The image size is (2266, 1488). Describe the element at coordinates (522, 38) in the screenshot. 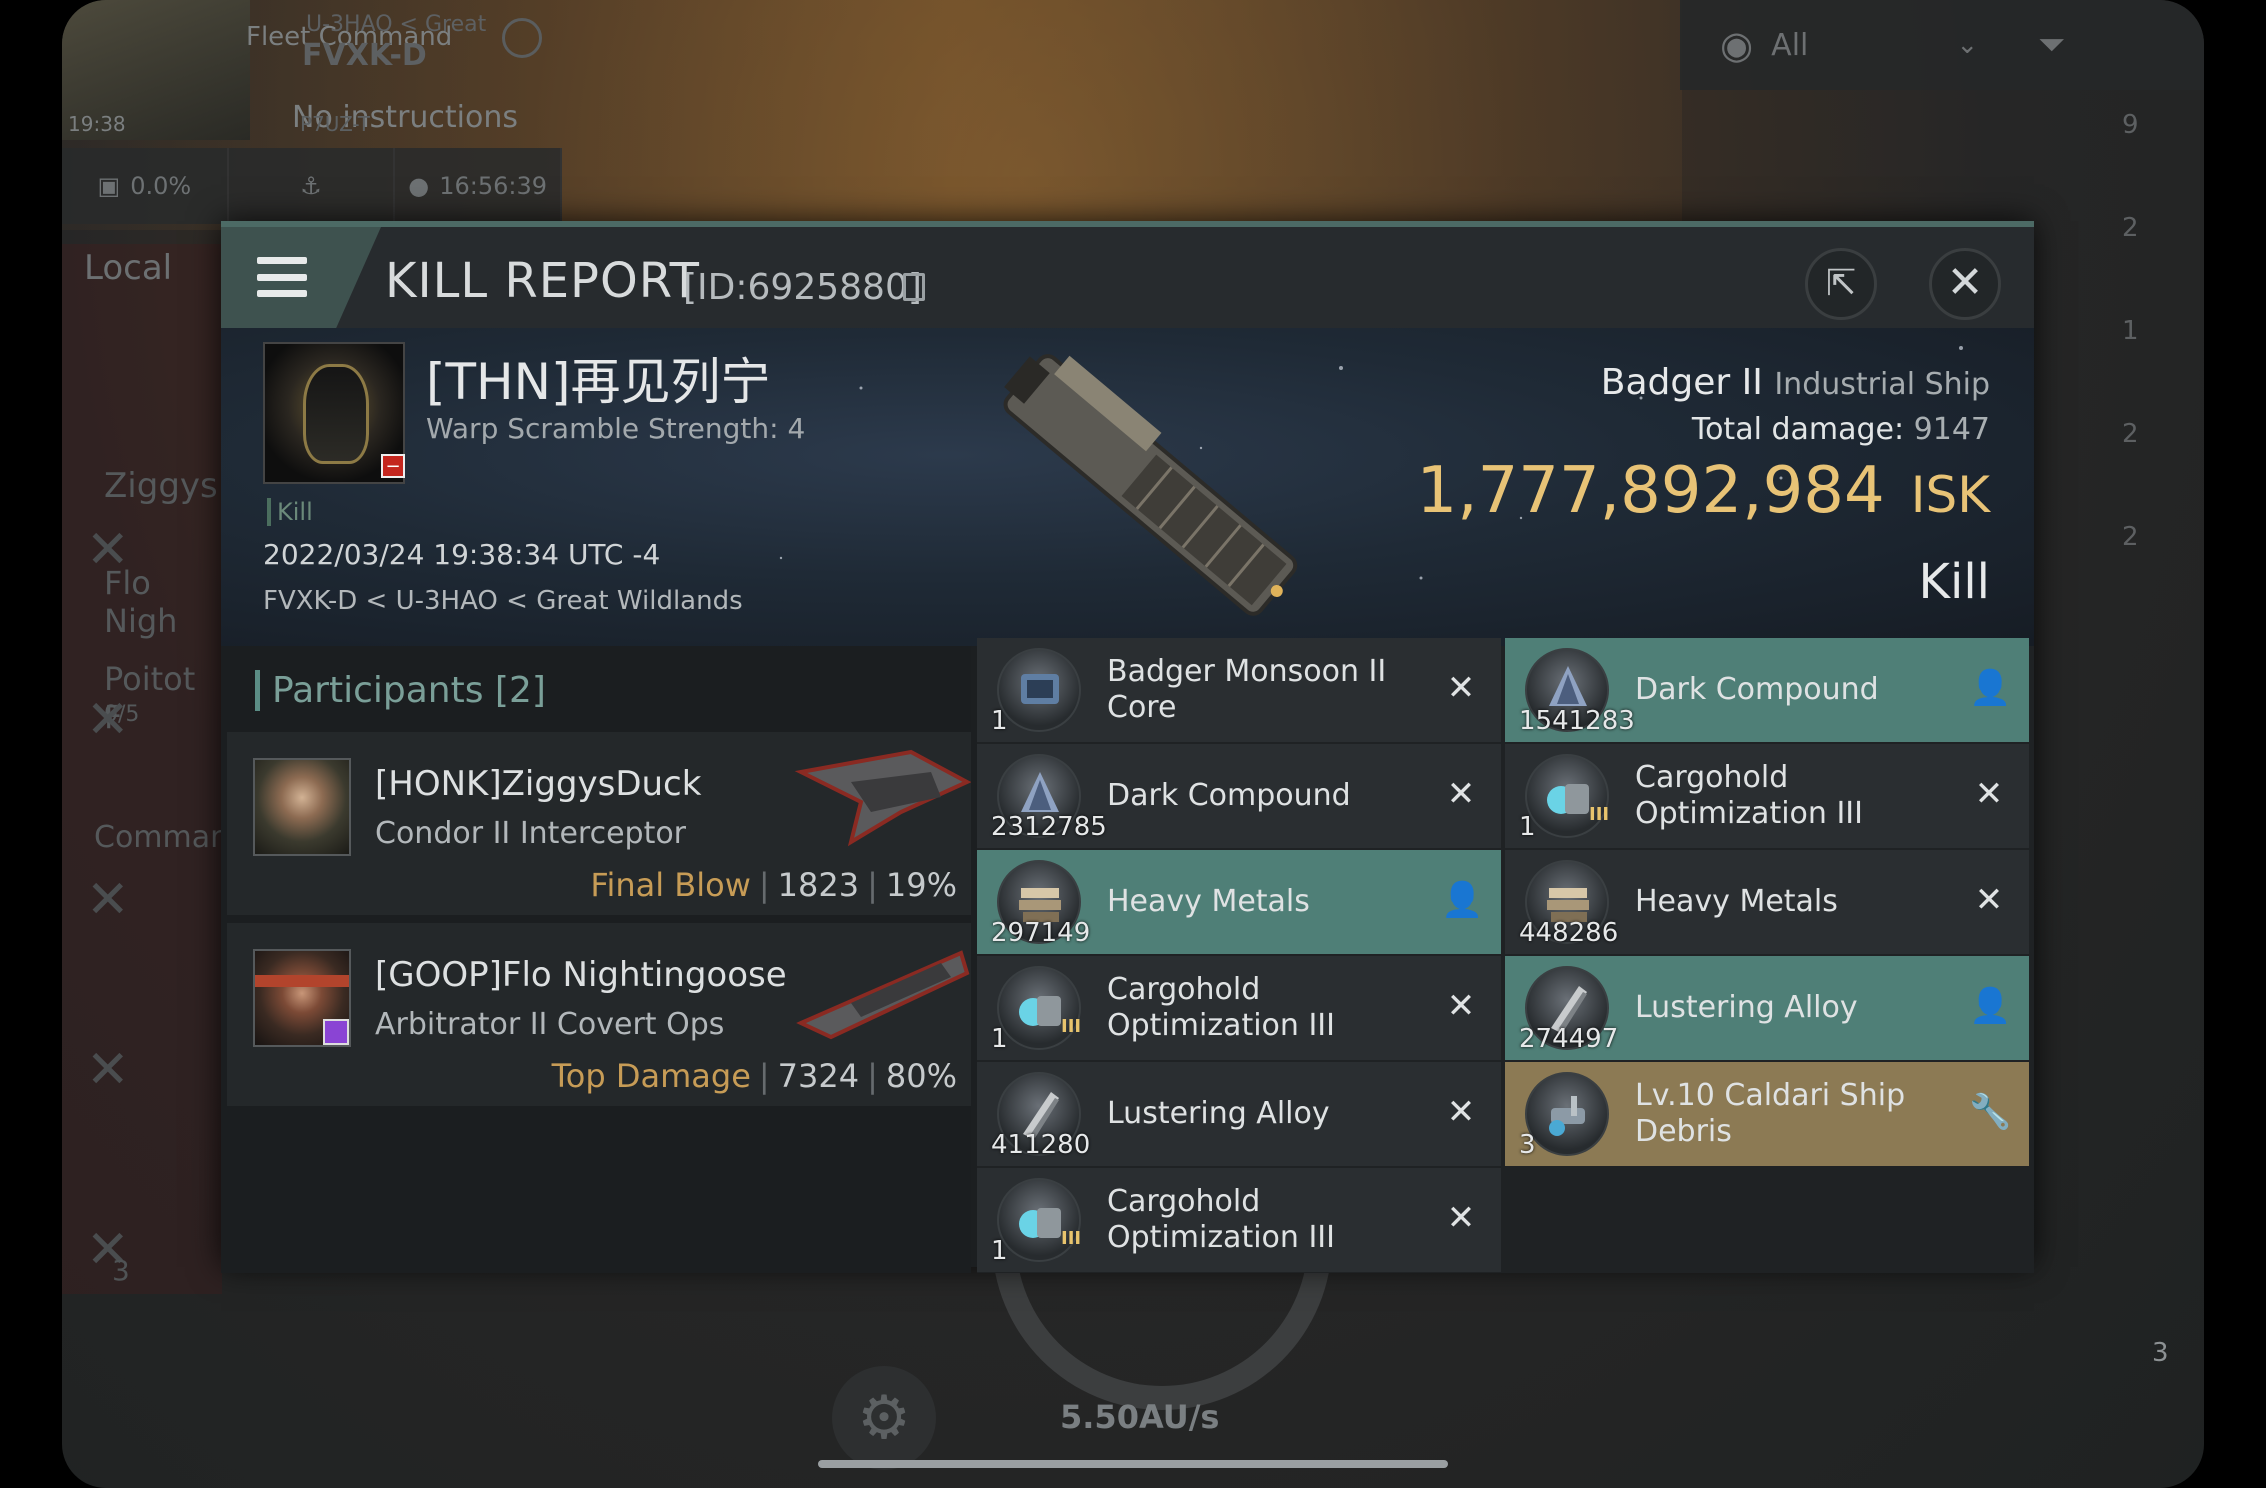

I see `clock-icon` at that location.